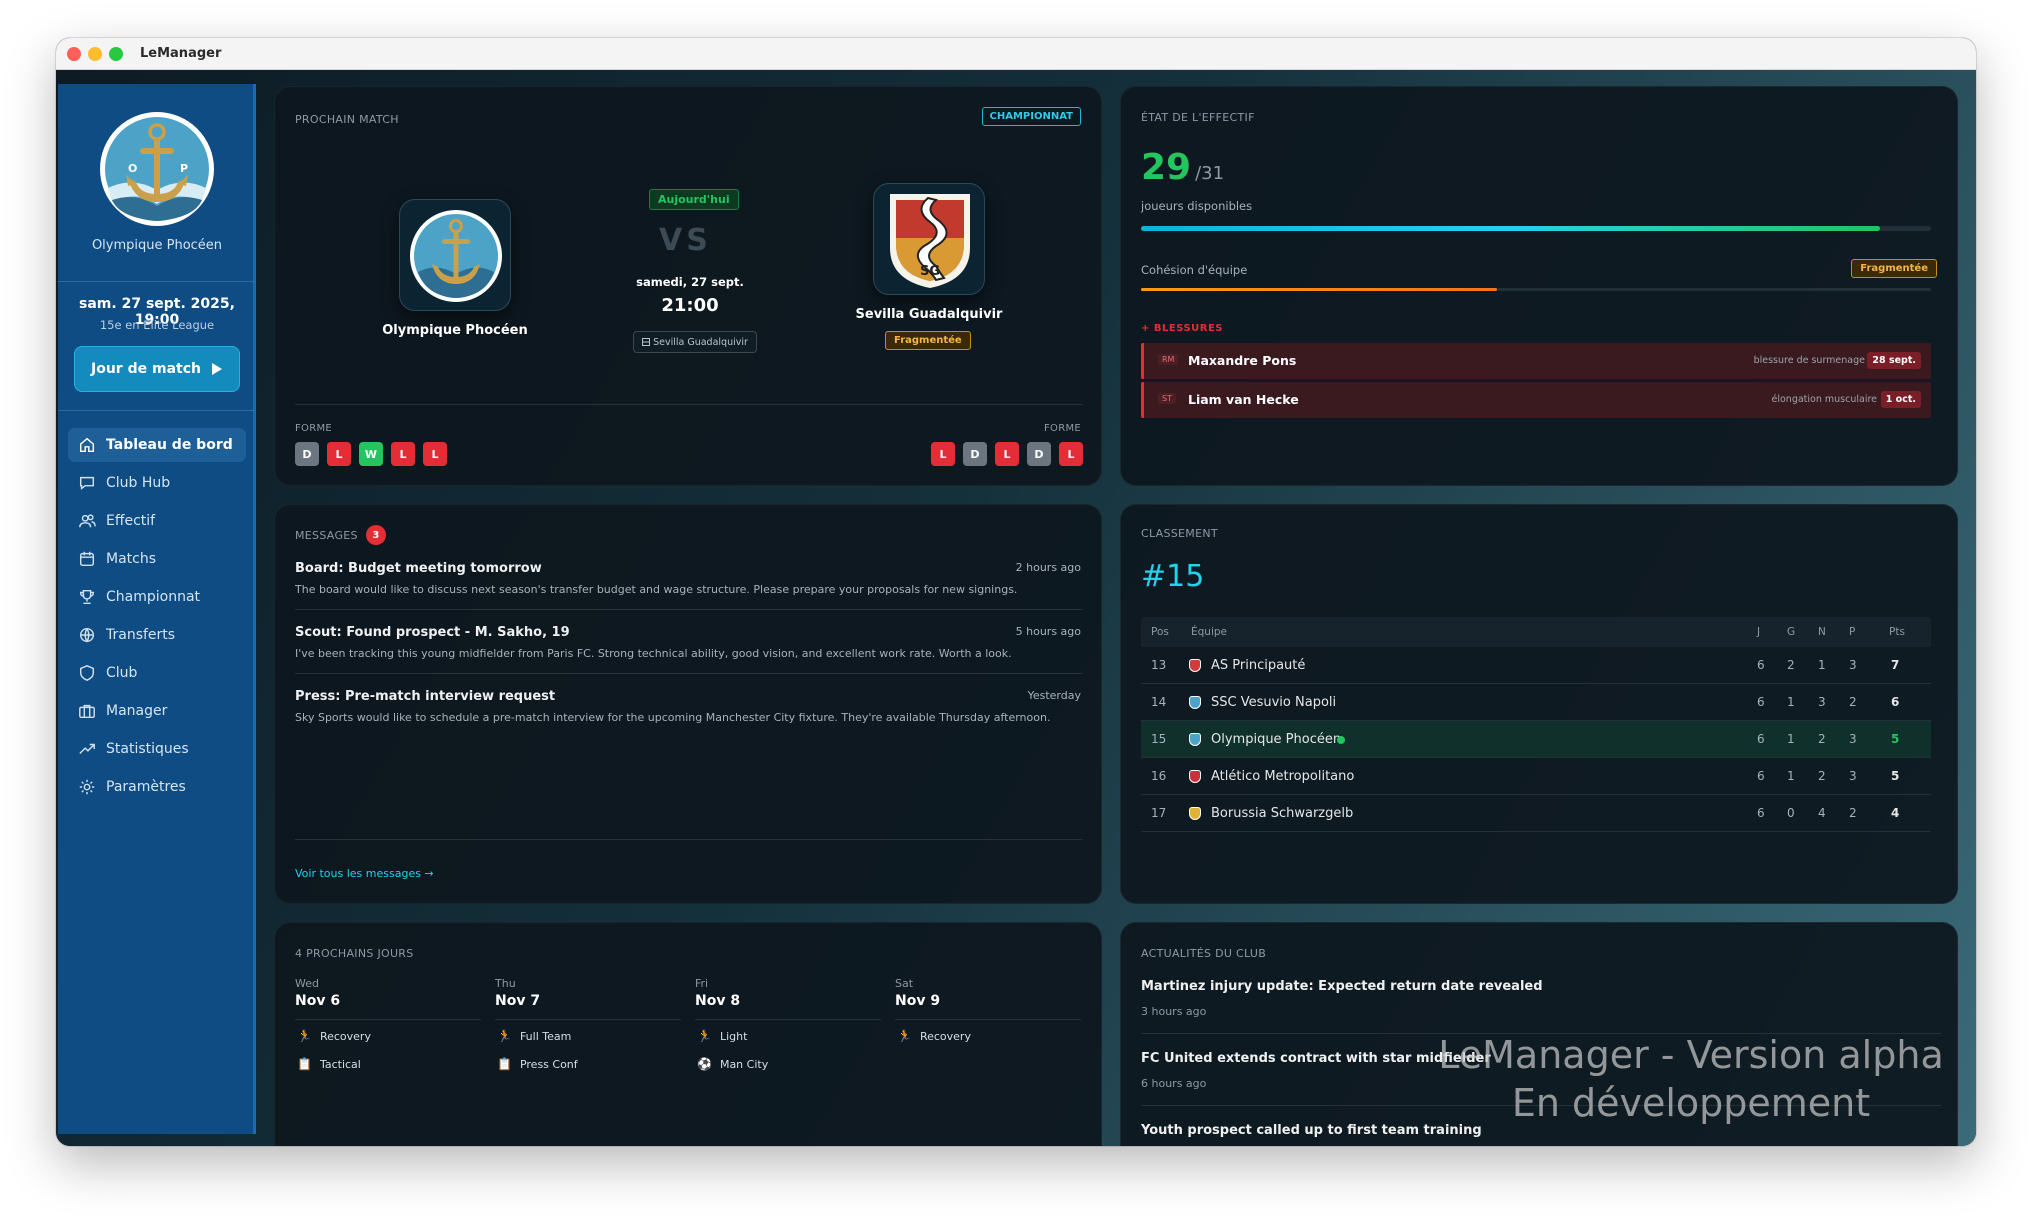 This screenshot has width=2032, height=1220. Describe the element at coordinates (74, 54) in the screenshot. I see `close-window-button` at that location.